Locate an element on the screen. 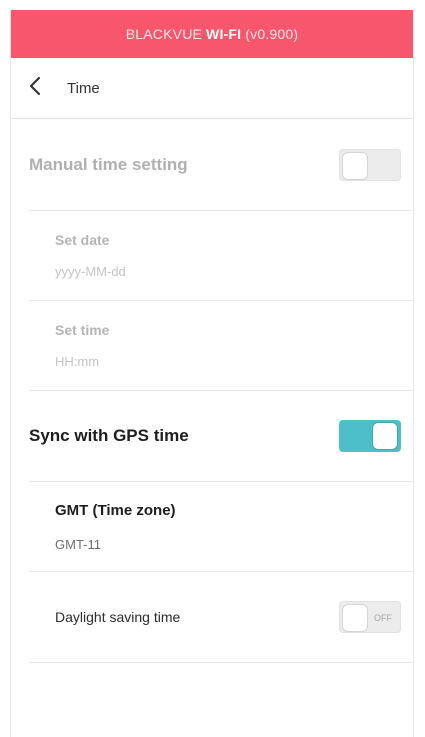  manual-time-label: Manual time setting is located at coordinates (108, 164).